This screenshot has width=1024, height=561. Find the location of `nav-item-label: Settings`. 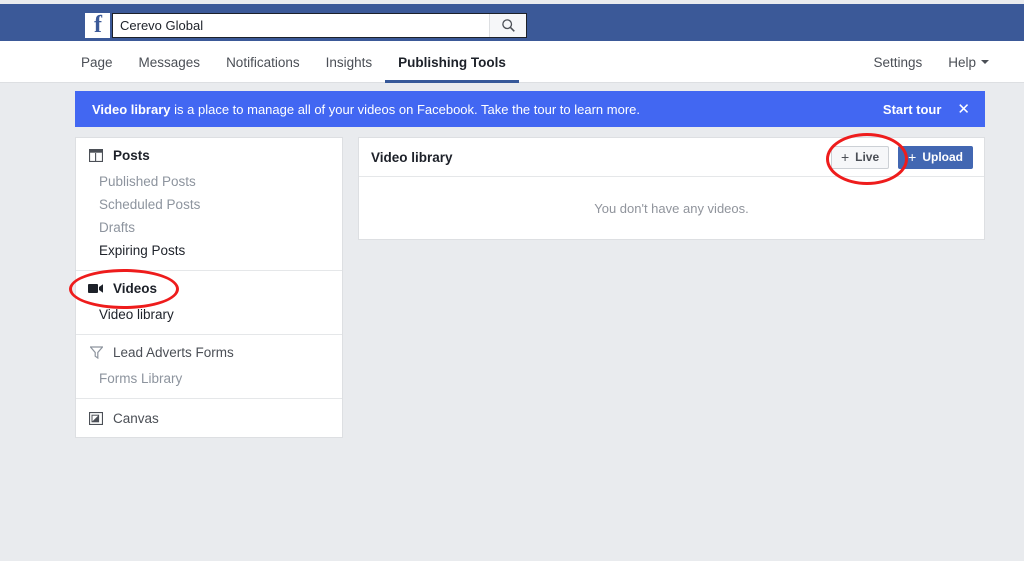

nav-item-label: Settings is located at coordinates (898, 62).